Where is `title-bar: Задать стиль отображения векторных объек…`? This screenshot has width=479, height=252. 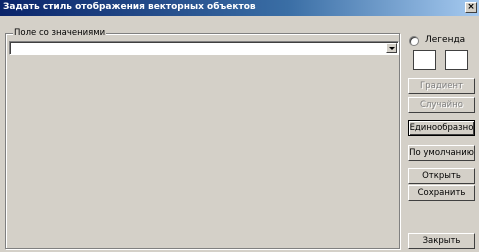
title-bar: Задать стиль отображения векторных объек… is located at coordinates (239, 8).